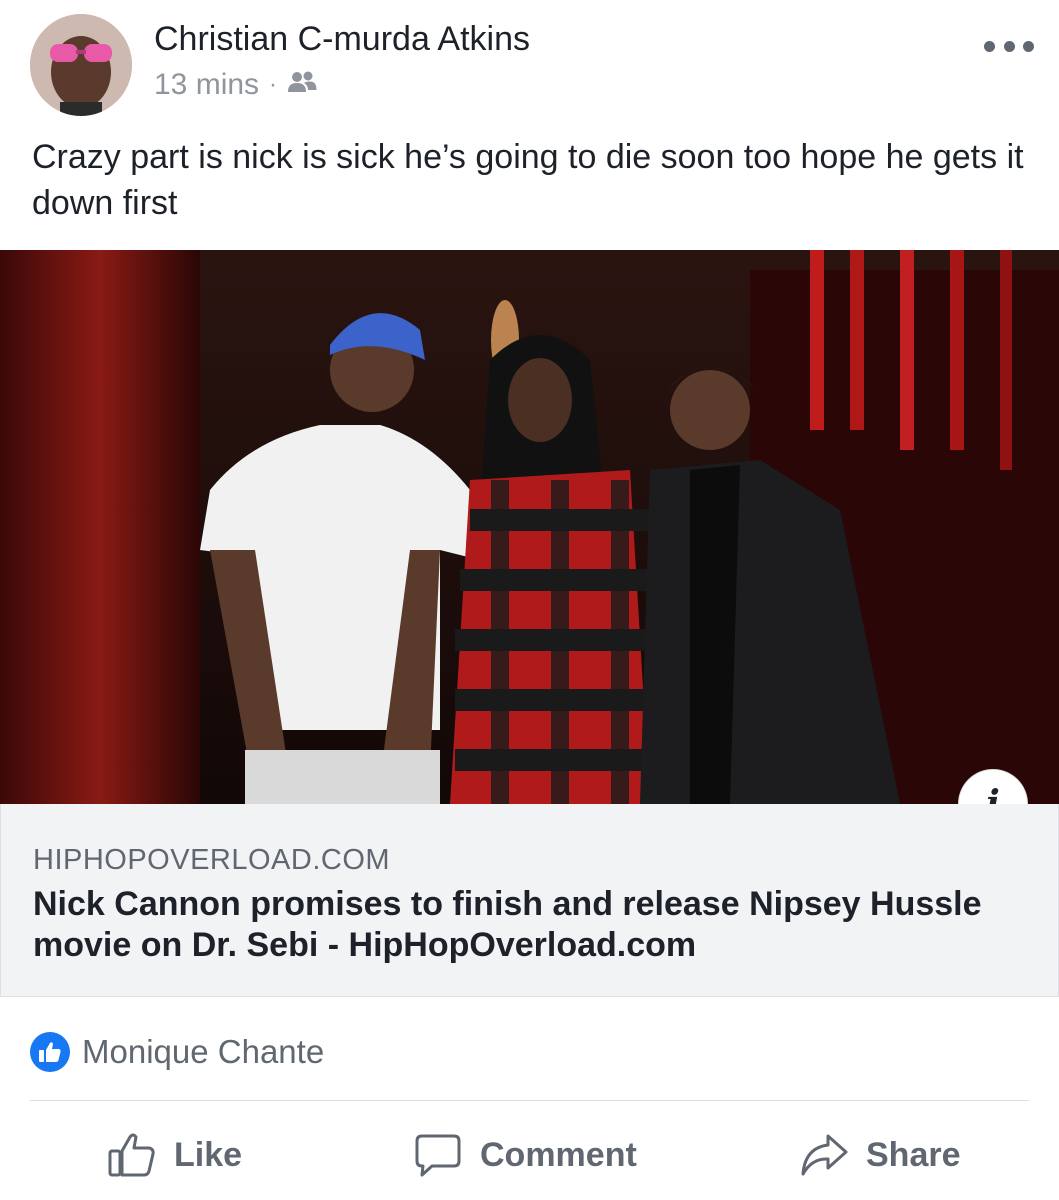 The width and height of the screenshot is (1059, 1200). Describe the element at coordinates (913, 1154) in the screenshot. I see `share-label: Share` at that location.